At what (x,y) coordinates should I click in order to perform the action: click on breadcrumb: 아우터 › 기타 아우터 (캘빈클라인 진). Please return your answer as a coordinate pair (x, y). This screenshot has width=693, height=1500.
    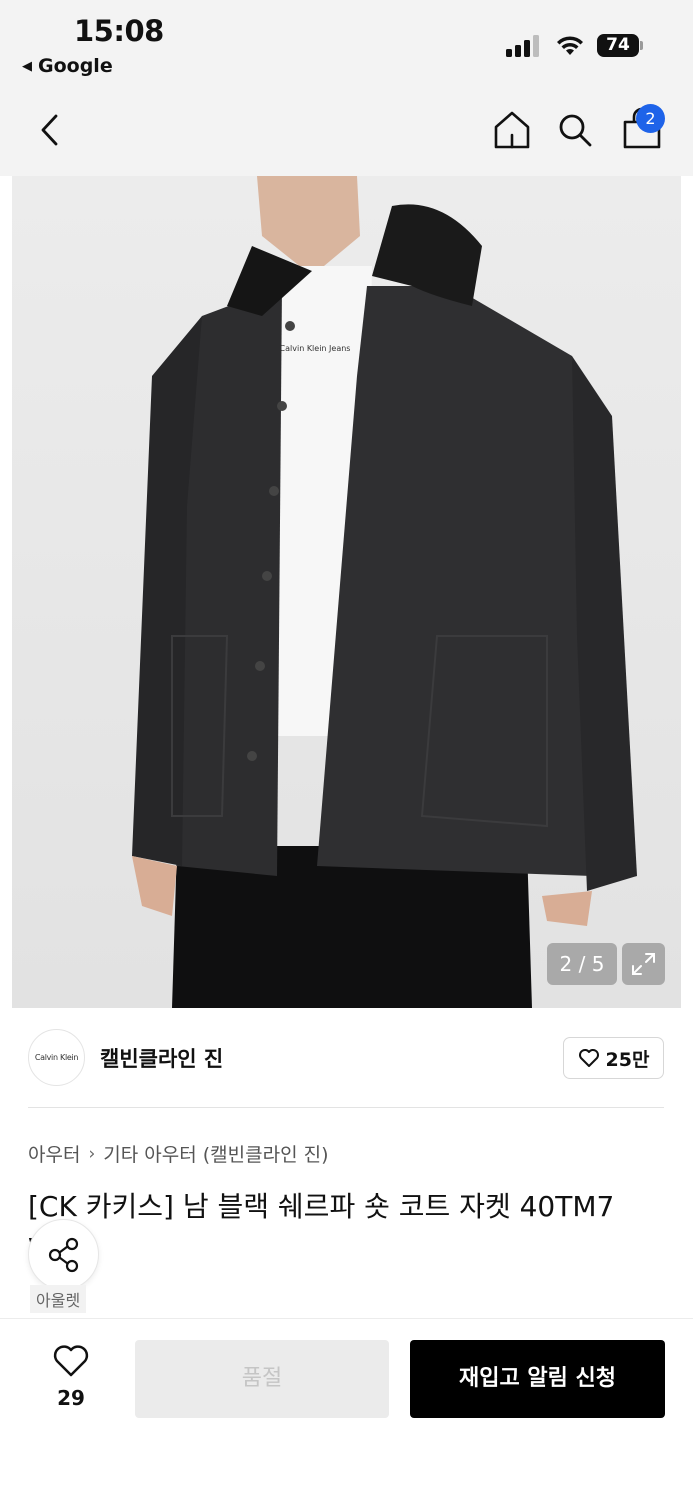
    Looking at the image, I should click on (178, 1153).